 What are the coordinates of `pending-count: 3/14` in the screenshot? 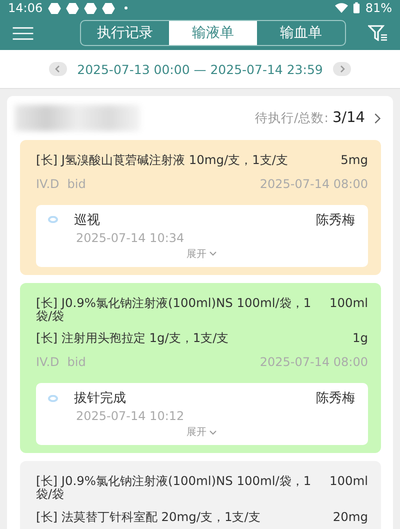 It's located at (348, 118).